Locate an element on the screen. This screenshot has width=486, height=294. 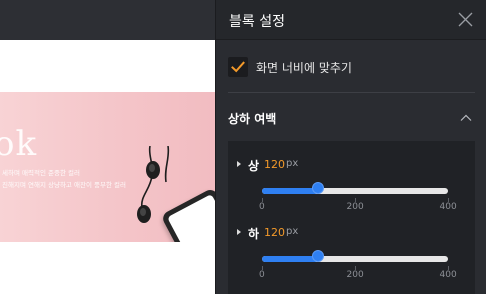
fit-to-screen-checkbox is located at coordinates (238, 67).